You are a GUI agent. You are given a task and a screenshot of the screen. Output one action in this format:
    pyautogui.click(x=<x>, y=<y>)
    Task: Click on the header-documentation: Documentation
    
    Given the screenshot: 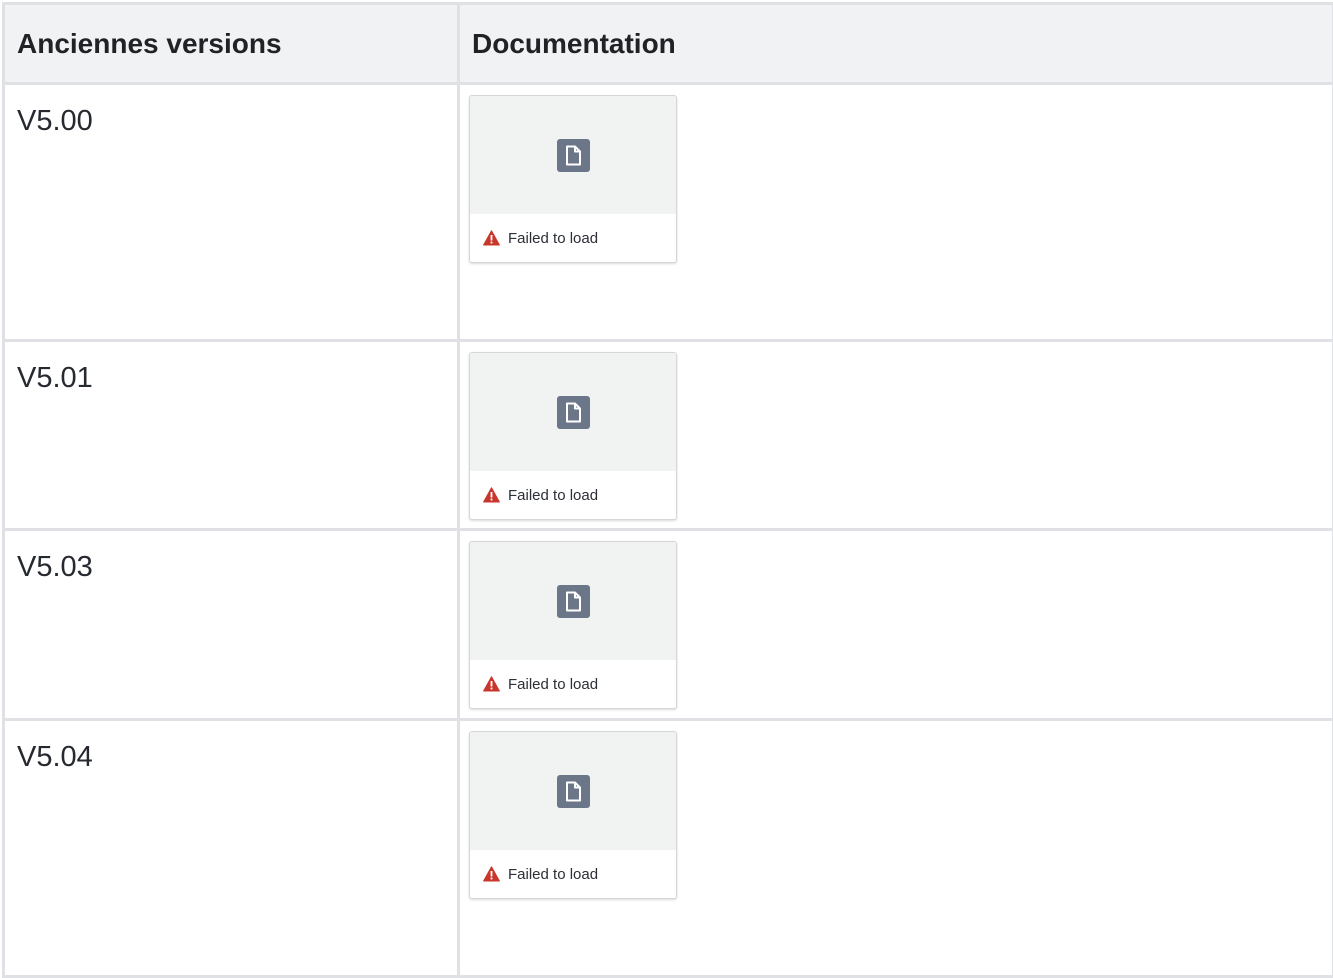 What is the action you would take?
    pyautogui.click(x=896, y=44)
    